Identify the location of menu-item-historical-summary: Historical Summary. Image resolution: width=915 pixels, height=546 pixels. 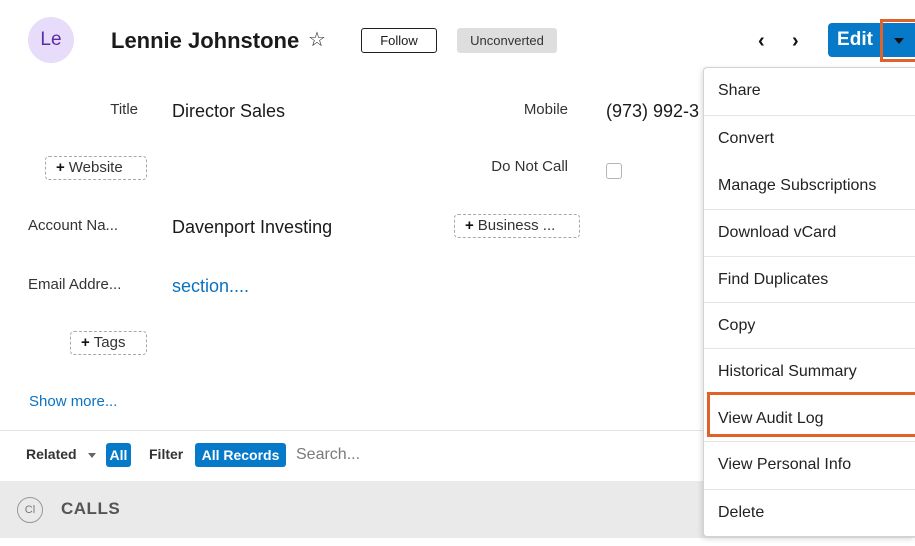
(809, 371).